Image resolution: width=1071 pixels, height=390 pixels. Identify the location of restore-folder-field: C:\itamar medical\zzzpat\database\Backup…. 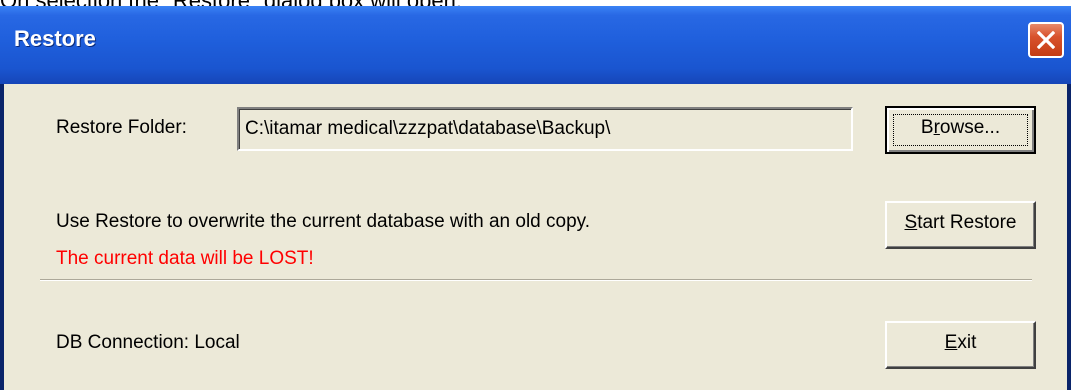
(545, 129).